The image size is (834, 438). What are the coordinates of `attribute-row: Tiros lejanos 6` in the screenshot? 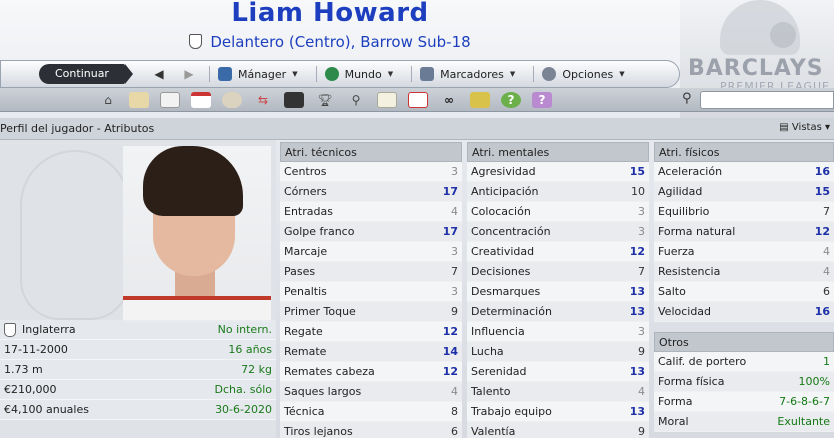 It's located at (371, 430).